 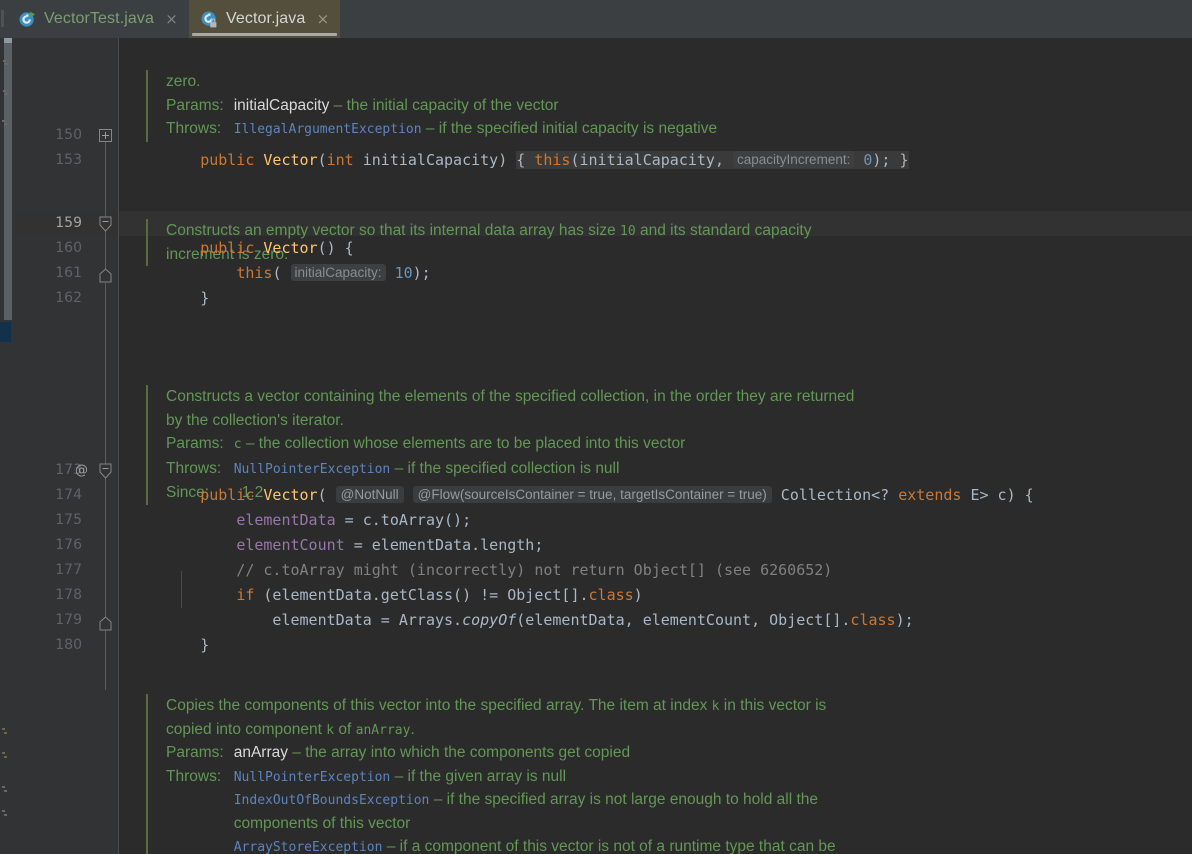 I want to click on fold-expand-icon, so click(x=105, y=135).